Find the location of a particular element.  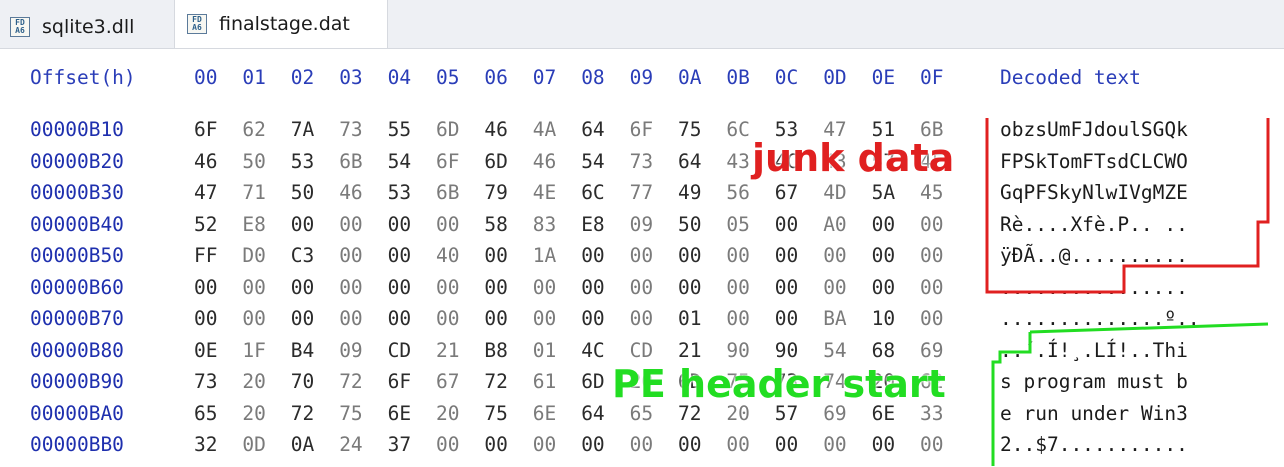

junk-data-label: junk data is located at coordinates (853, 158).